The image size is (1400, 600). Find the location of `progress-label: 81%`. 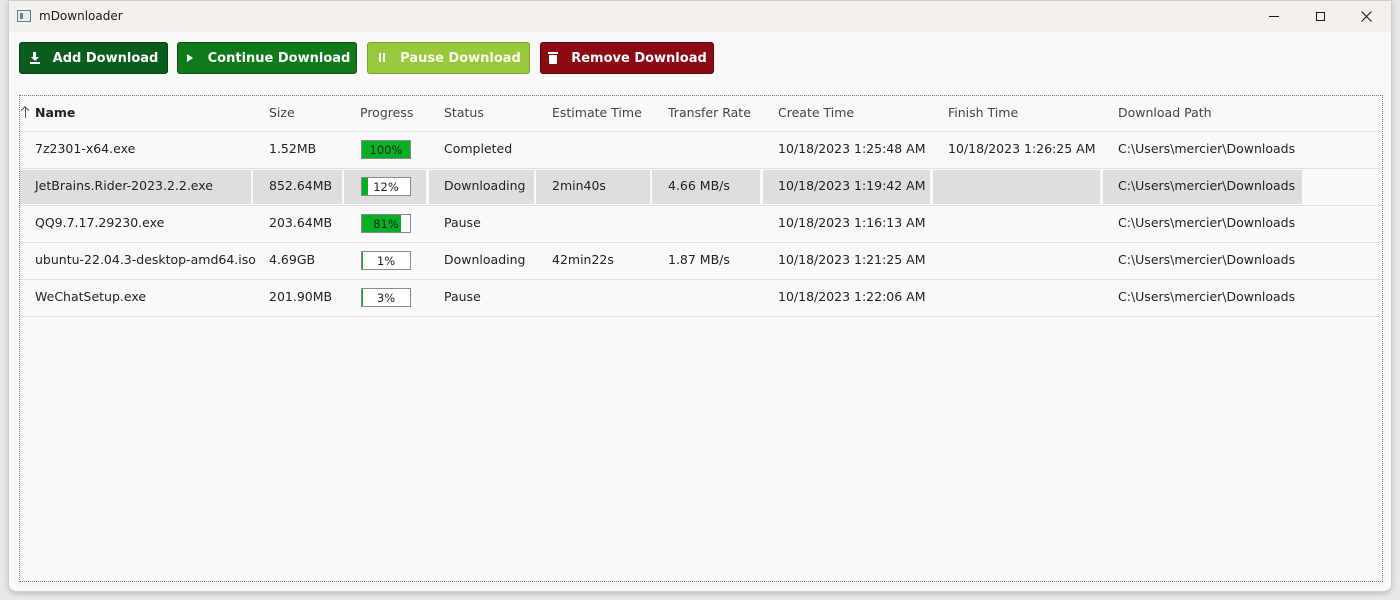

progress-label: 81% is located at coordinates (386, 224).